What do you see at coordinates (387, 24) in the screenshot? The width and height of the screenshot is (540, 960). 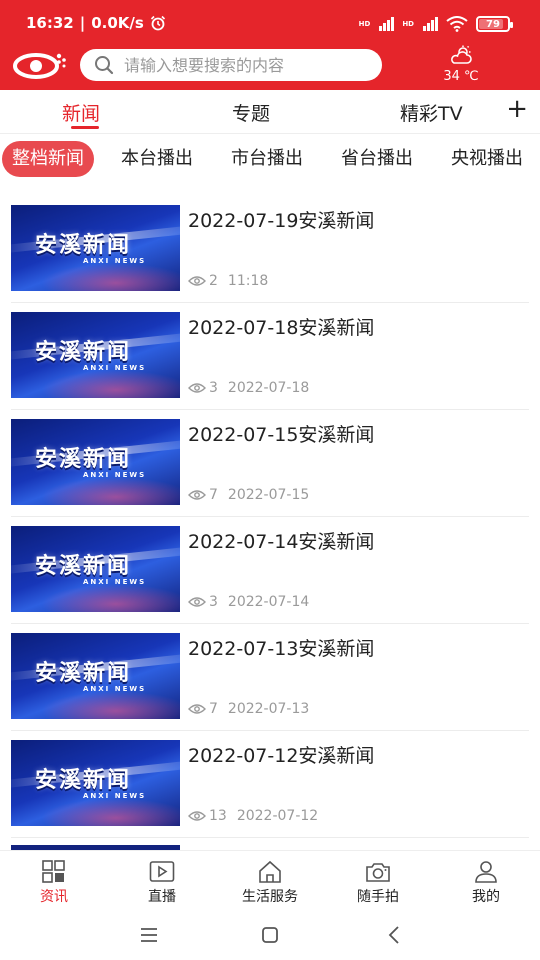 I see `signal-icon` at bounding box center [387, 24].